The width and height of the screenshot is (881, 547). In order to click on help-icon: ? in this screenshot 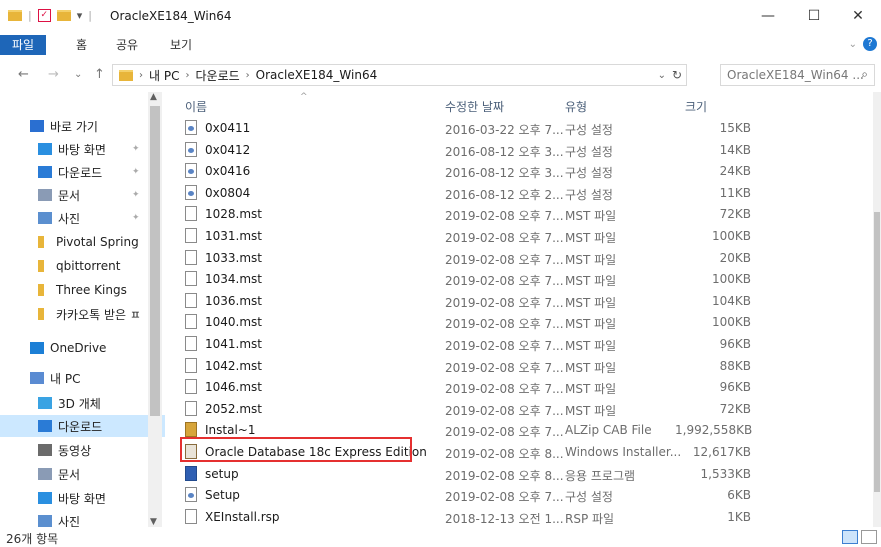, I will do `click(870, 44)`.